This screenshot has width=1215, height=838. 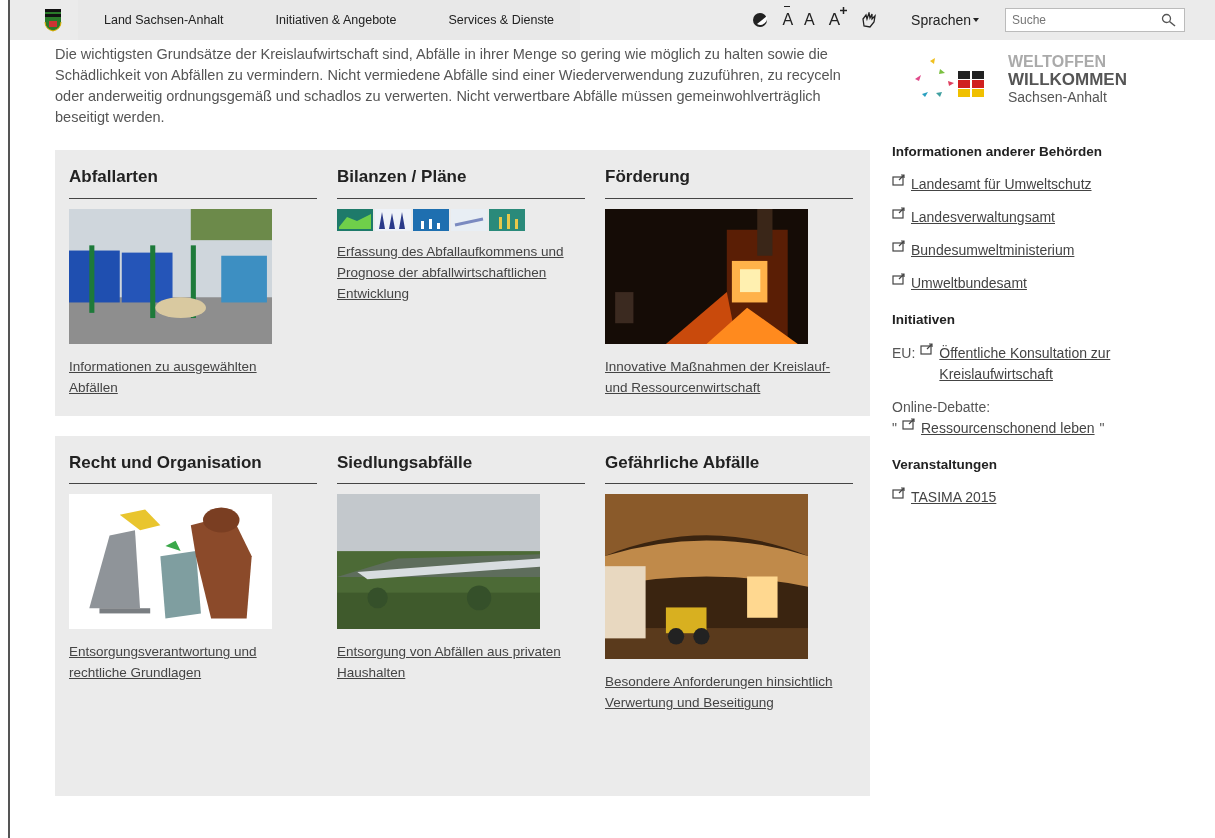 What do you see at coordinates (187, 662) in the screenshot?
I see `section-link: Entsorgungsverantwortung und rechtliche Grundlagen` at bounding box center [187, 662].